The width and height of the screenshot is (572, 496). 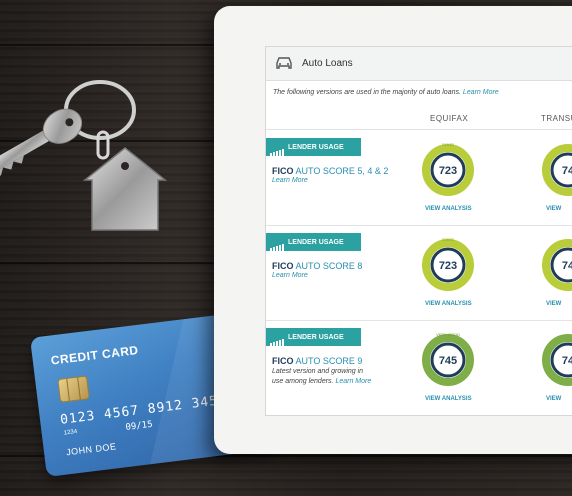 What do you see at coordinates (303, 381) in the screenshot?
I see `description-line: use among lenders.` at bounding box center [303, 381].